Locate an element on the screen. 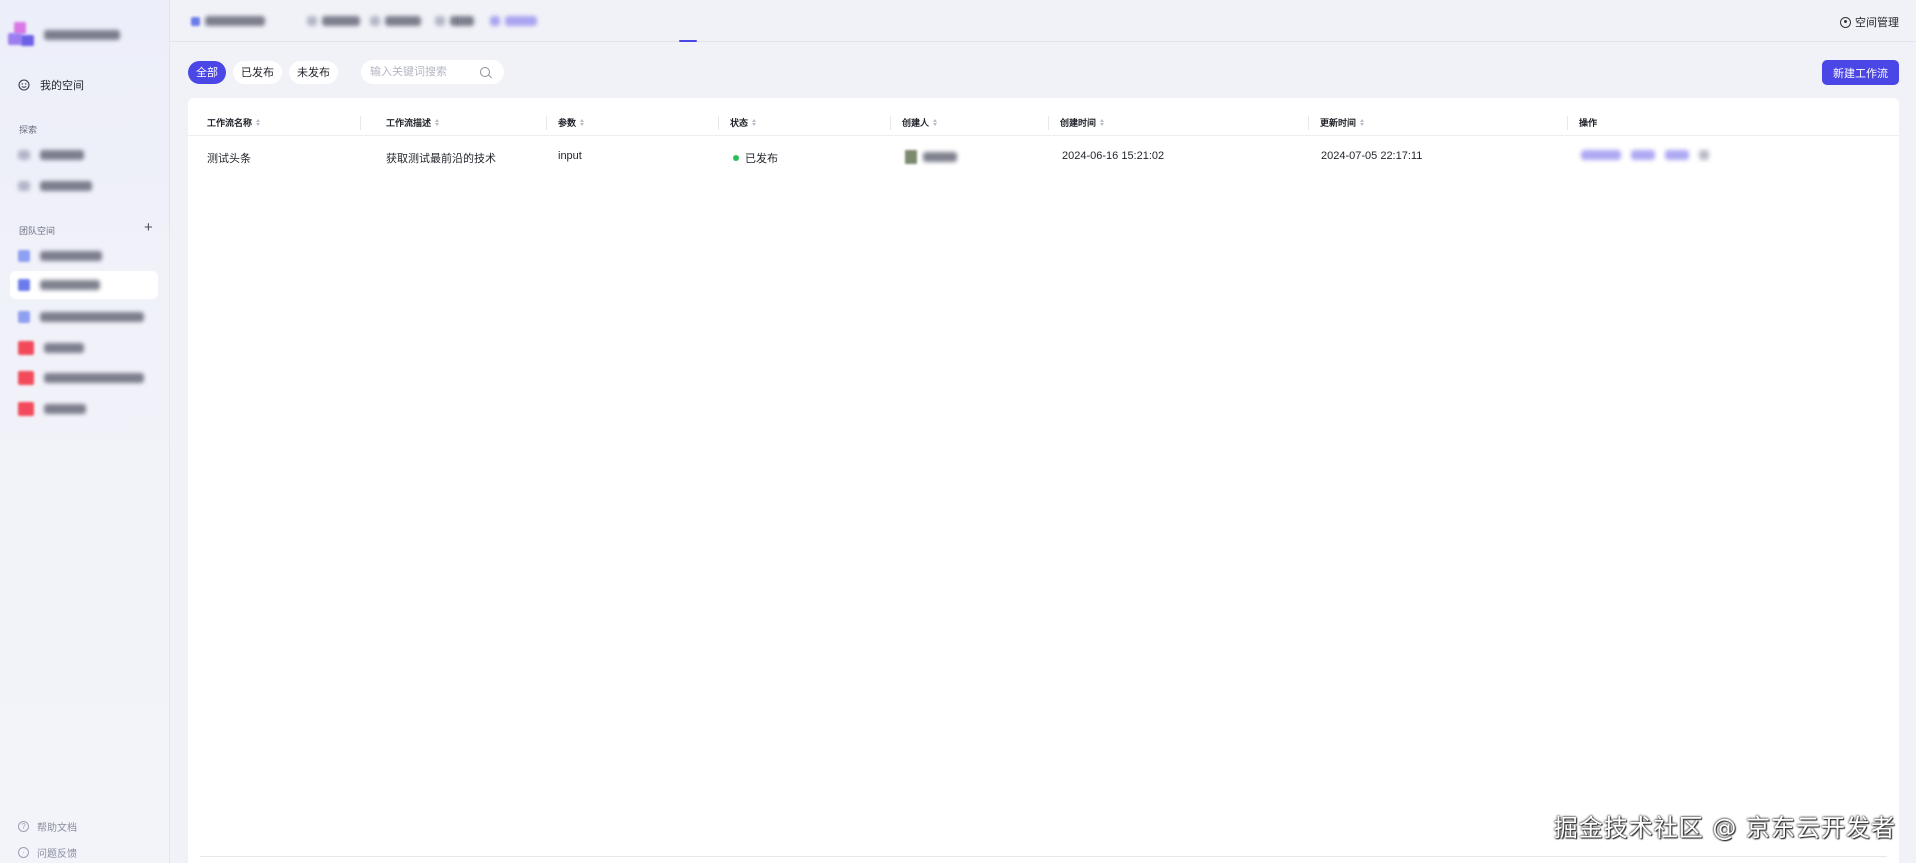 The image size is (1916, 863). sidebar-item-label: 我的空间 is located at coordinates (62, 86).